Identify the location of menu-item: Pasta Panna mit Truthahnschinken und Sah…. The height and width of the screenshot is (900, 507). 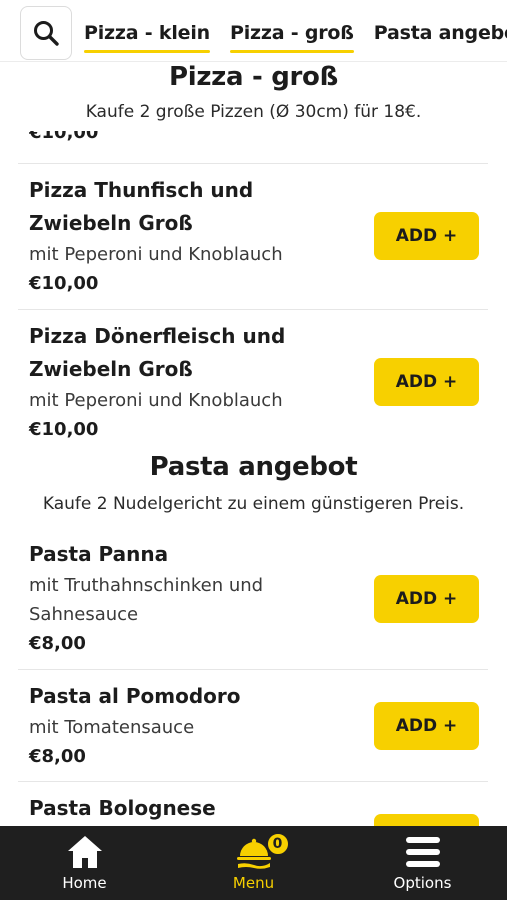
(258, 598).